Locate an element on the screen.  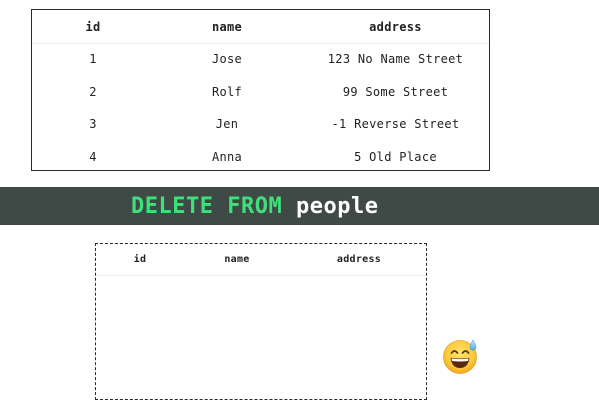
sql-table-name: people is located at coordinates (337, 206).